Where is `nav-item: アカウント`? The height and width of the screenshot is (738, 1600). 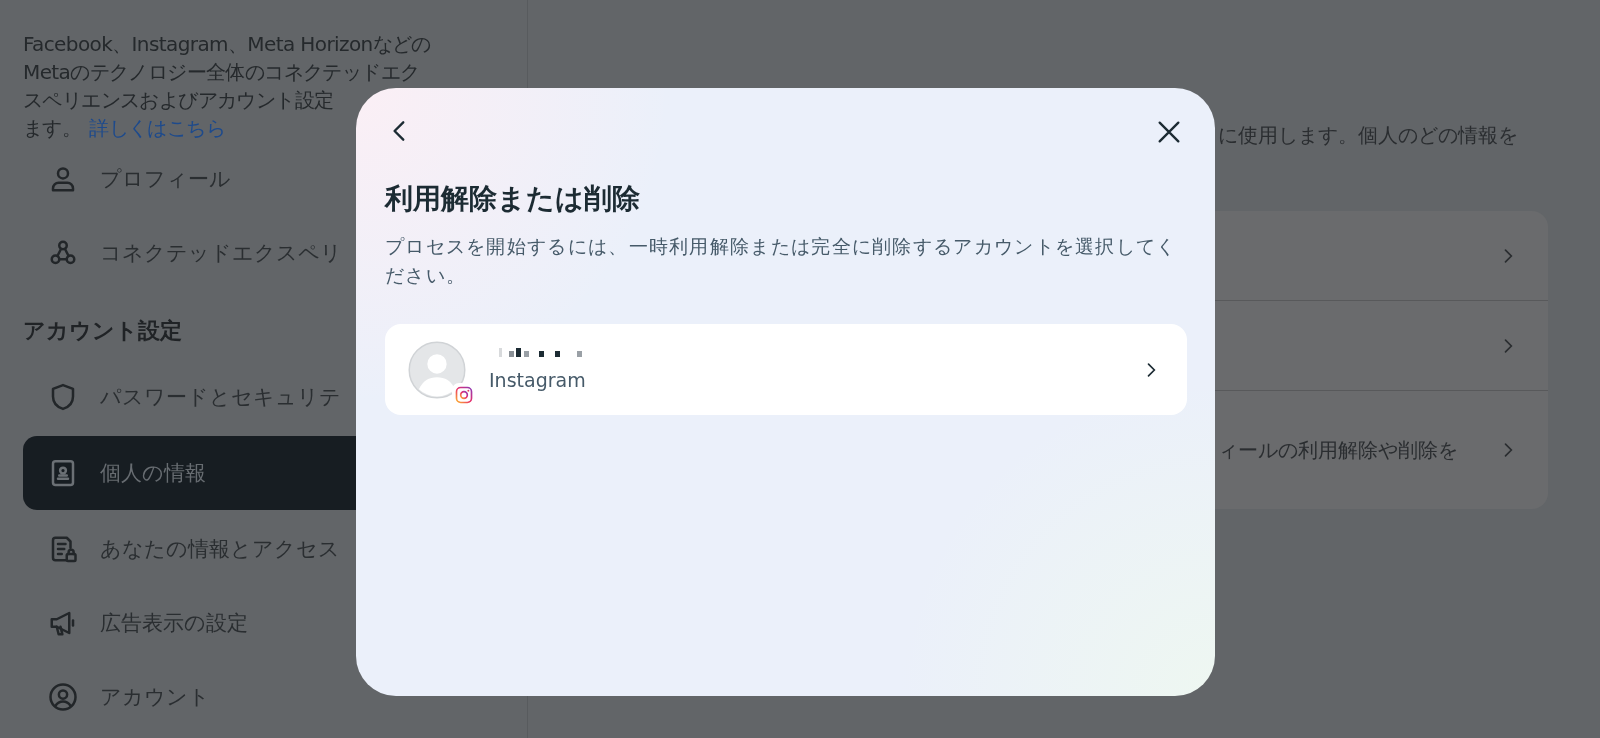
nav-item: アカウント is located at coordinates (295, 697).